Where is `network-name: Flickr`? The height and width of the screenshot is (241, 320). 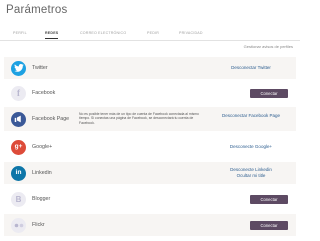 network-name: Flickr is located at coordinates (38, 225).